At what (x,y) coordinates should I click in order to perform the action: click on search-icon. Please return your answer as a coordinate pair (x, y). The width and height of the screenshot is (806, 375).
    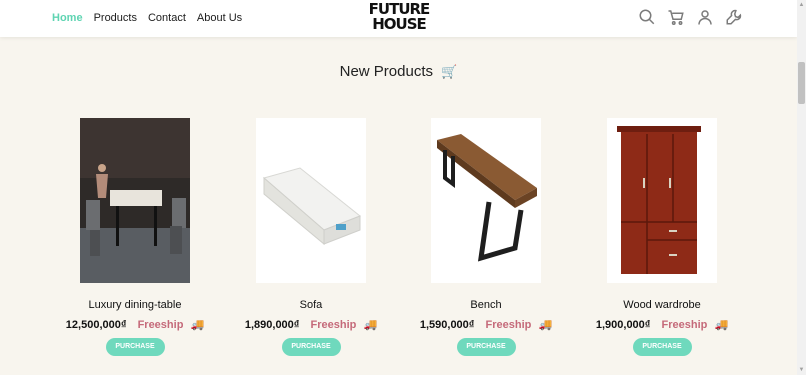
    Looking at the image, I should click on (647, 17).